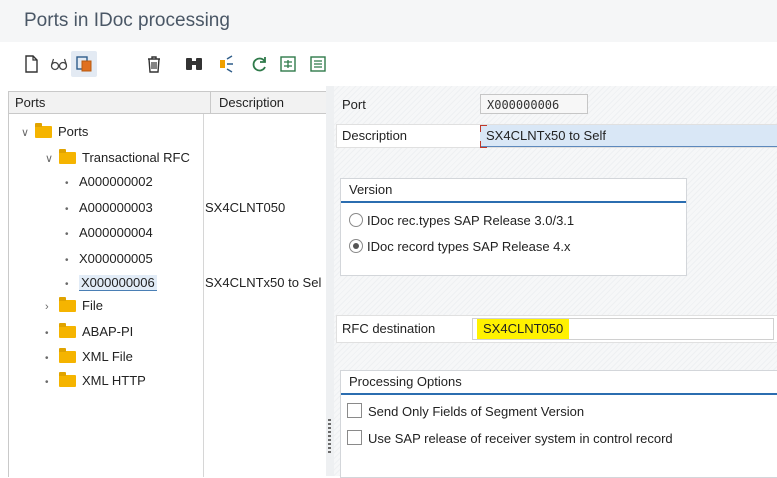 The image size is (777, 478). Describe the element at coordinates (623, 329) in the screenshot. I see `rfc-destination-input: SX4CLNT050` at that location.